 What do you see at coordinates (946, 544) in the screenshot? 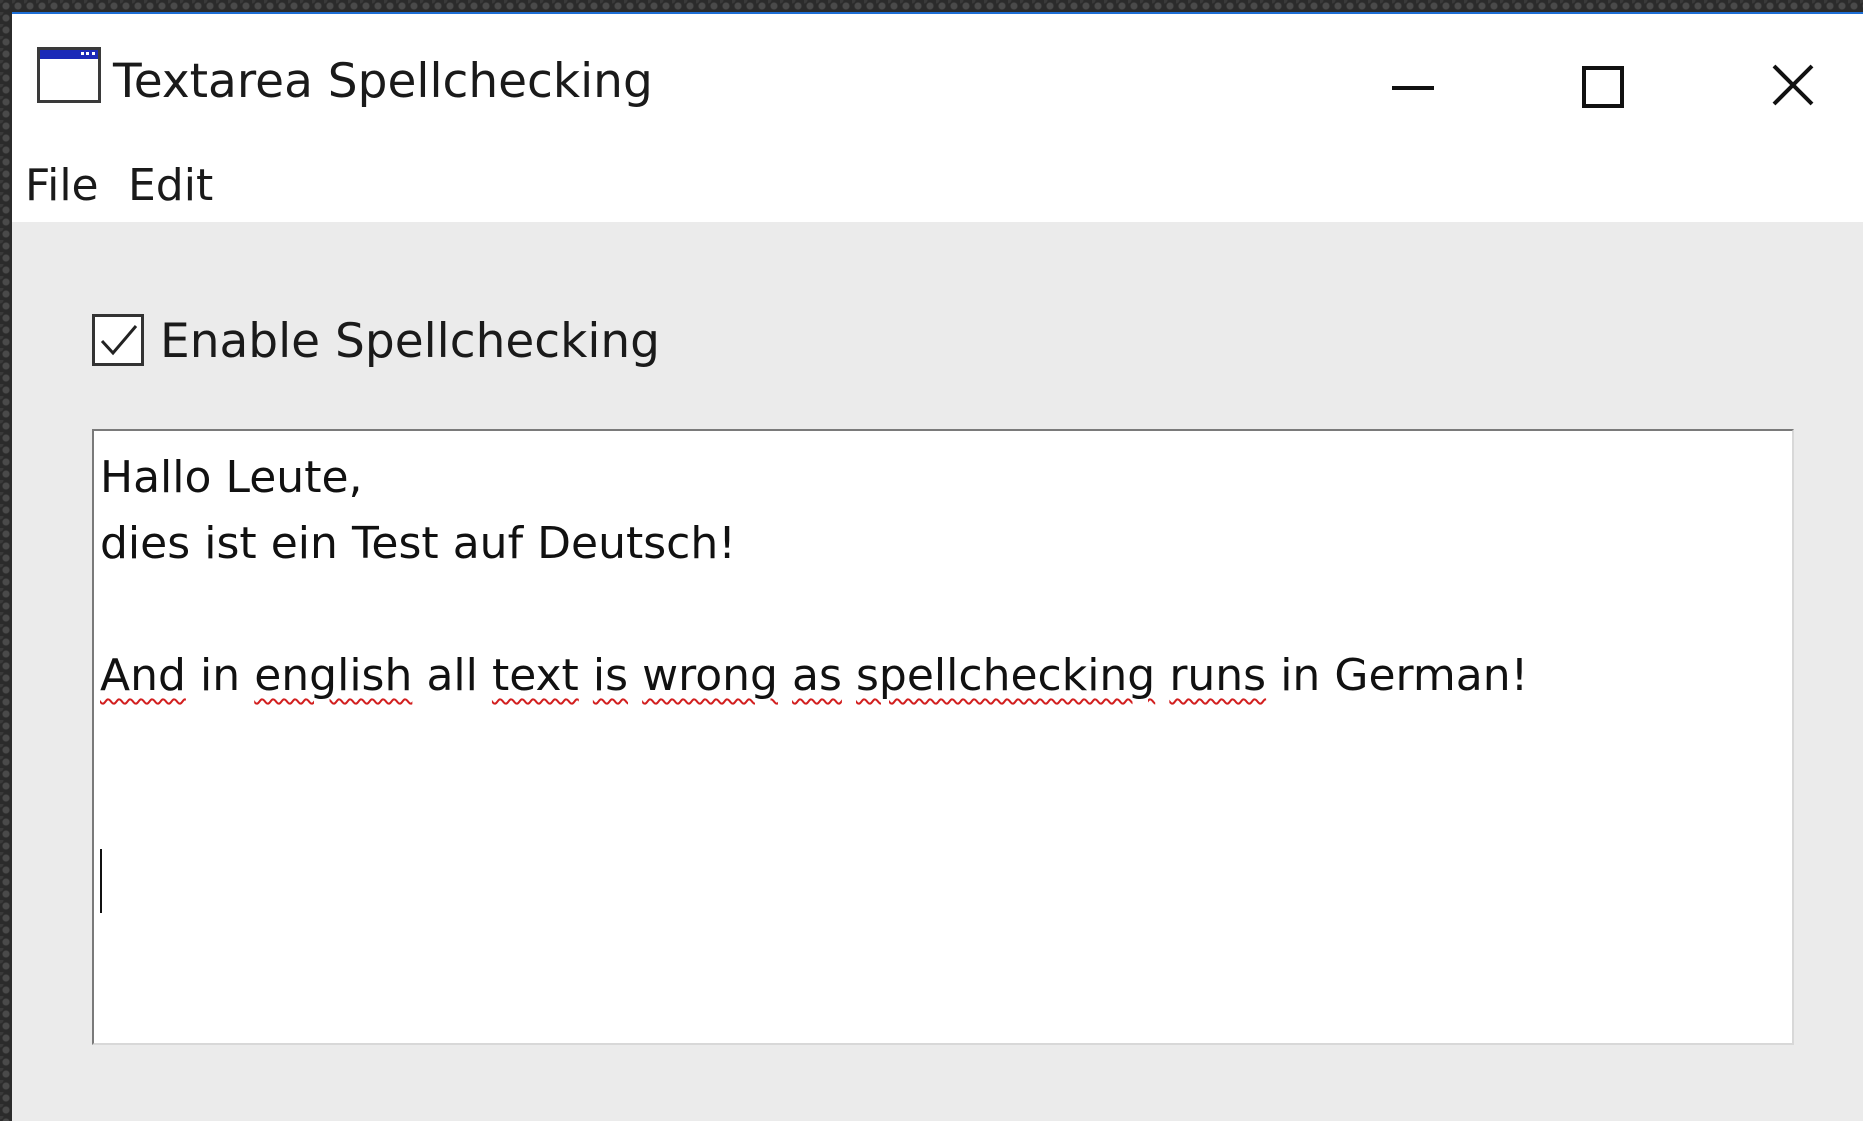
I see `text-line: dies ist ein Test auf Deutsch!` at bounding box center [946, 544].